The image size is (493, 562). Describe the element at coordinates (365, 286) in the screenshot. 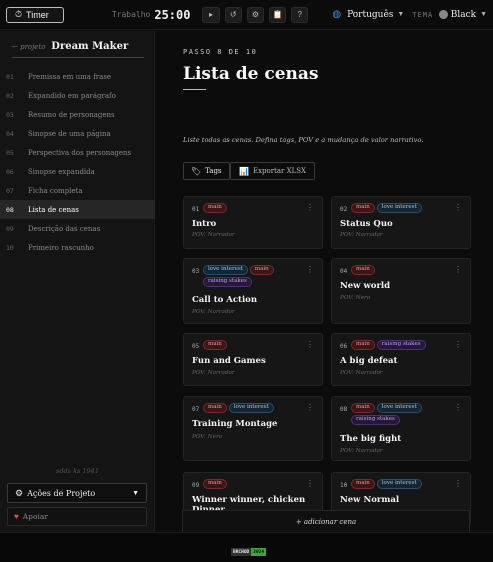

I see `scene-name: New world` at that location.